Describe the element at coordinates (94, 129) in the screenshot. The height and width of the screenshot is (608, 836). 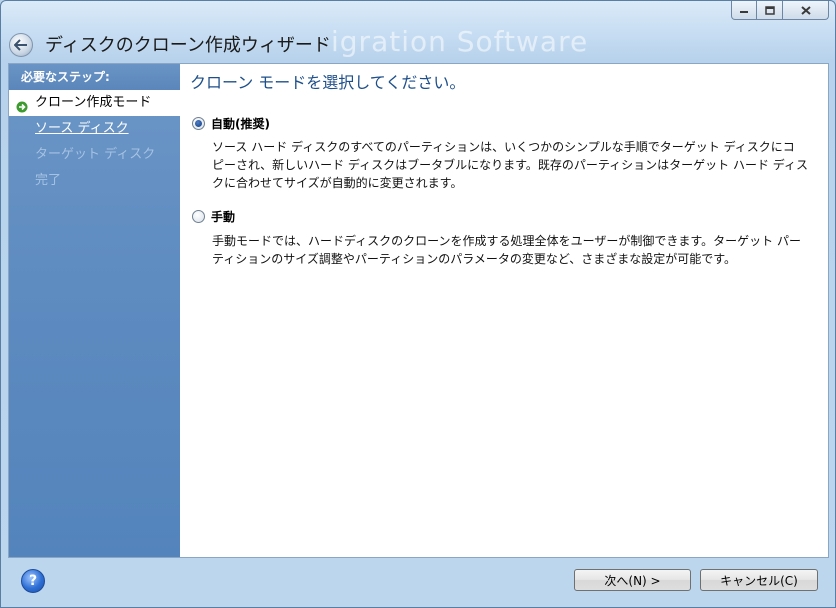
I see `step-source-disk: ソース ディスク` at that location.